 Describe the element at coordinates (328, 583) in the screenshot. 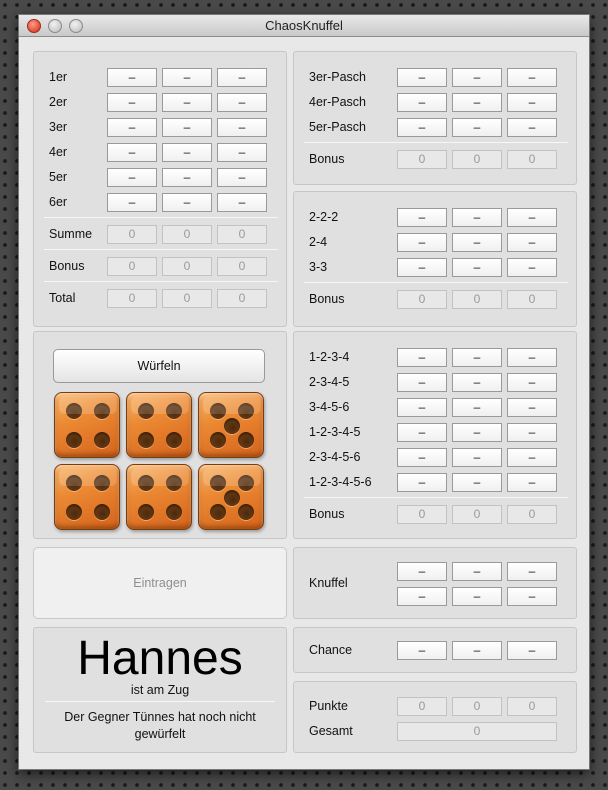

I see `knuffel-label: Knuffel` at that location.